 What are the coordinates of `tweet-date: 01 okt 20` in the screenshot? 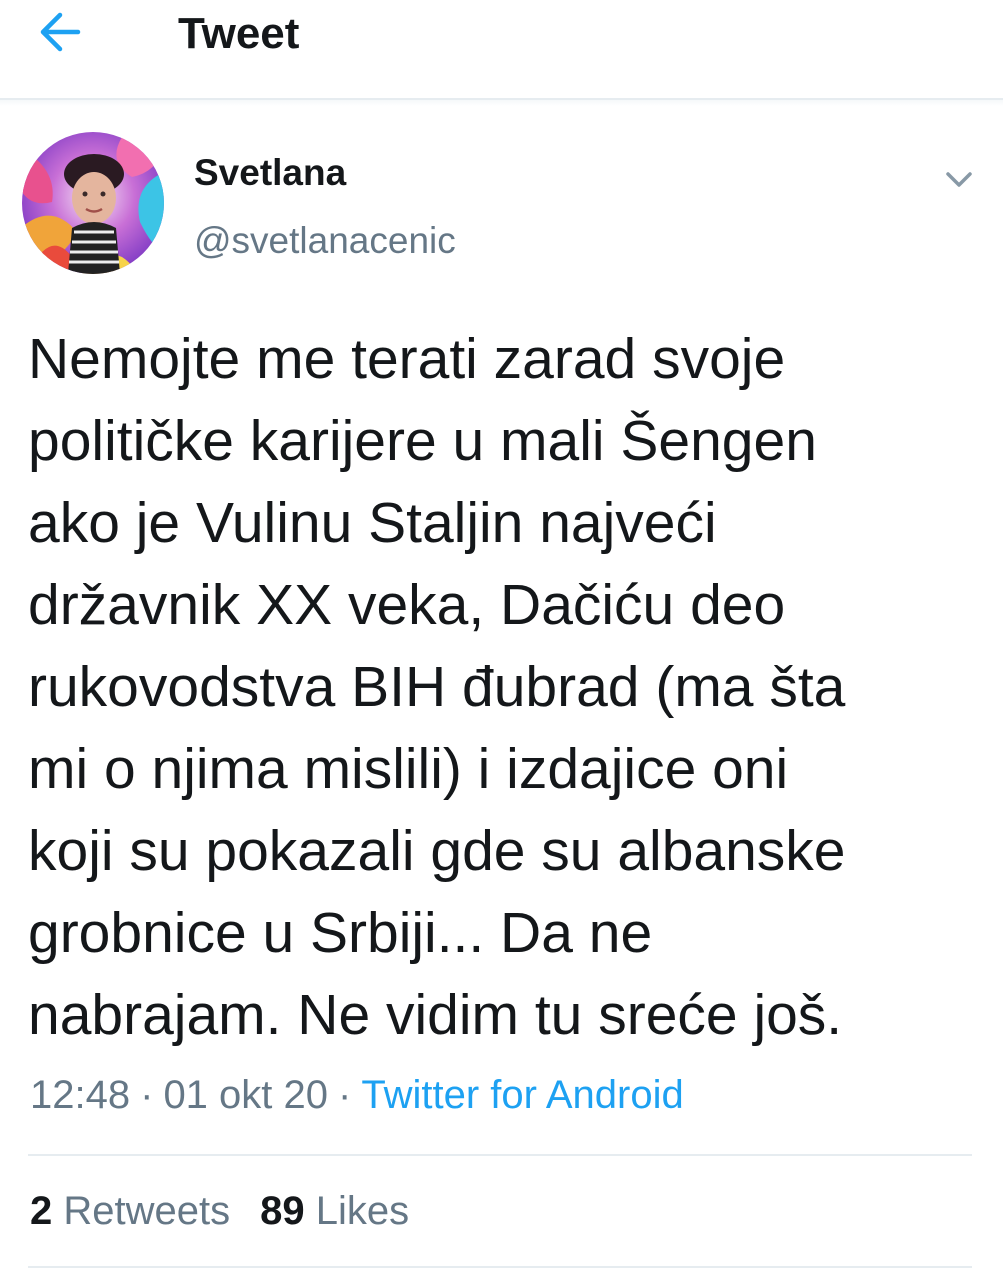 It's located at (246, 1095).